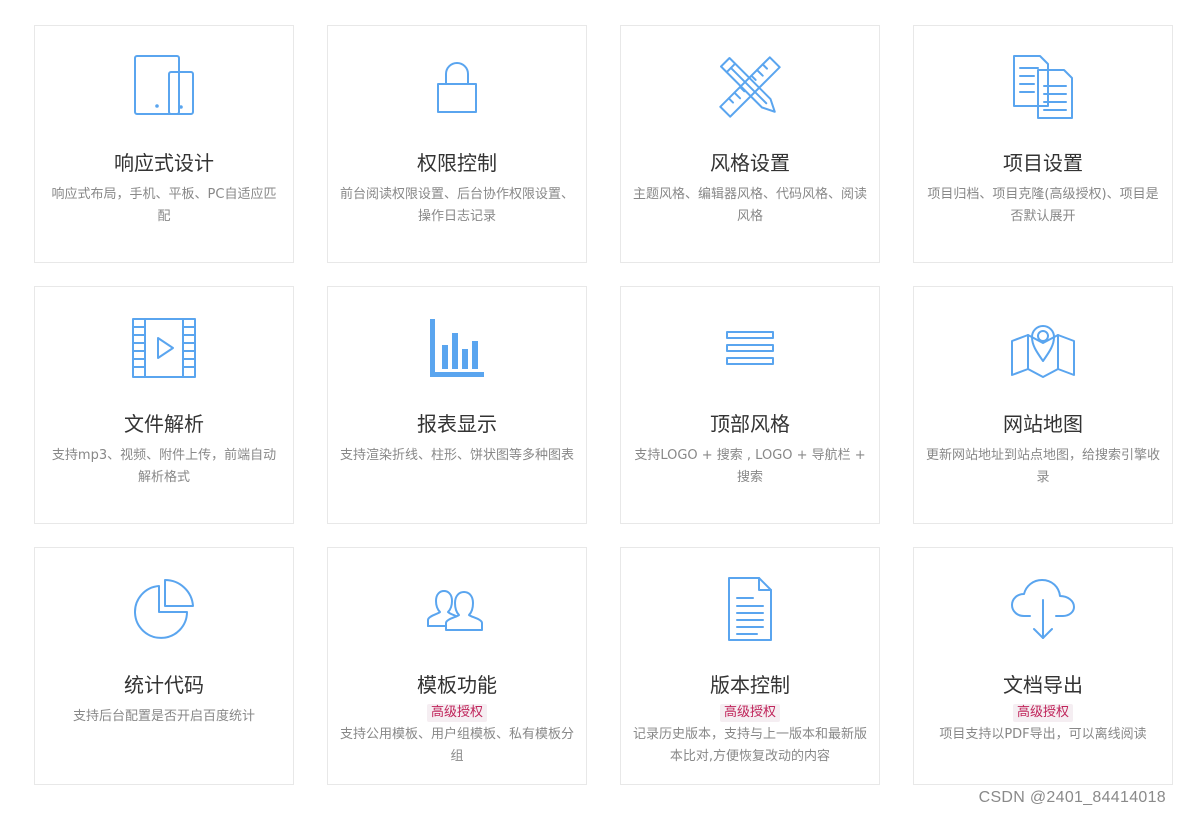  I want to click on feature-title: 报表显示, so click(457, 424).